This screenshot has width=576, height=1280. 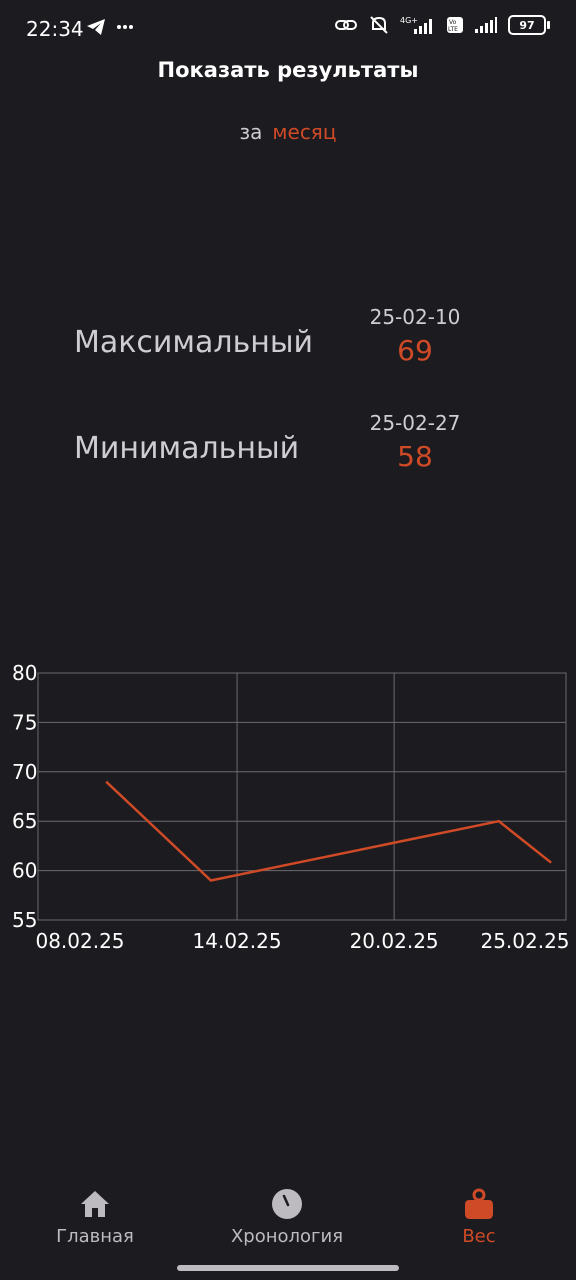 I want to click on nav-label-history: Хронология, so click(x=287, y=1236).